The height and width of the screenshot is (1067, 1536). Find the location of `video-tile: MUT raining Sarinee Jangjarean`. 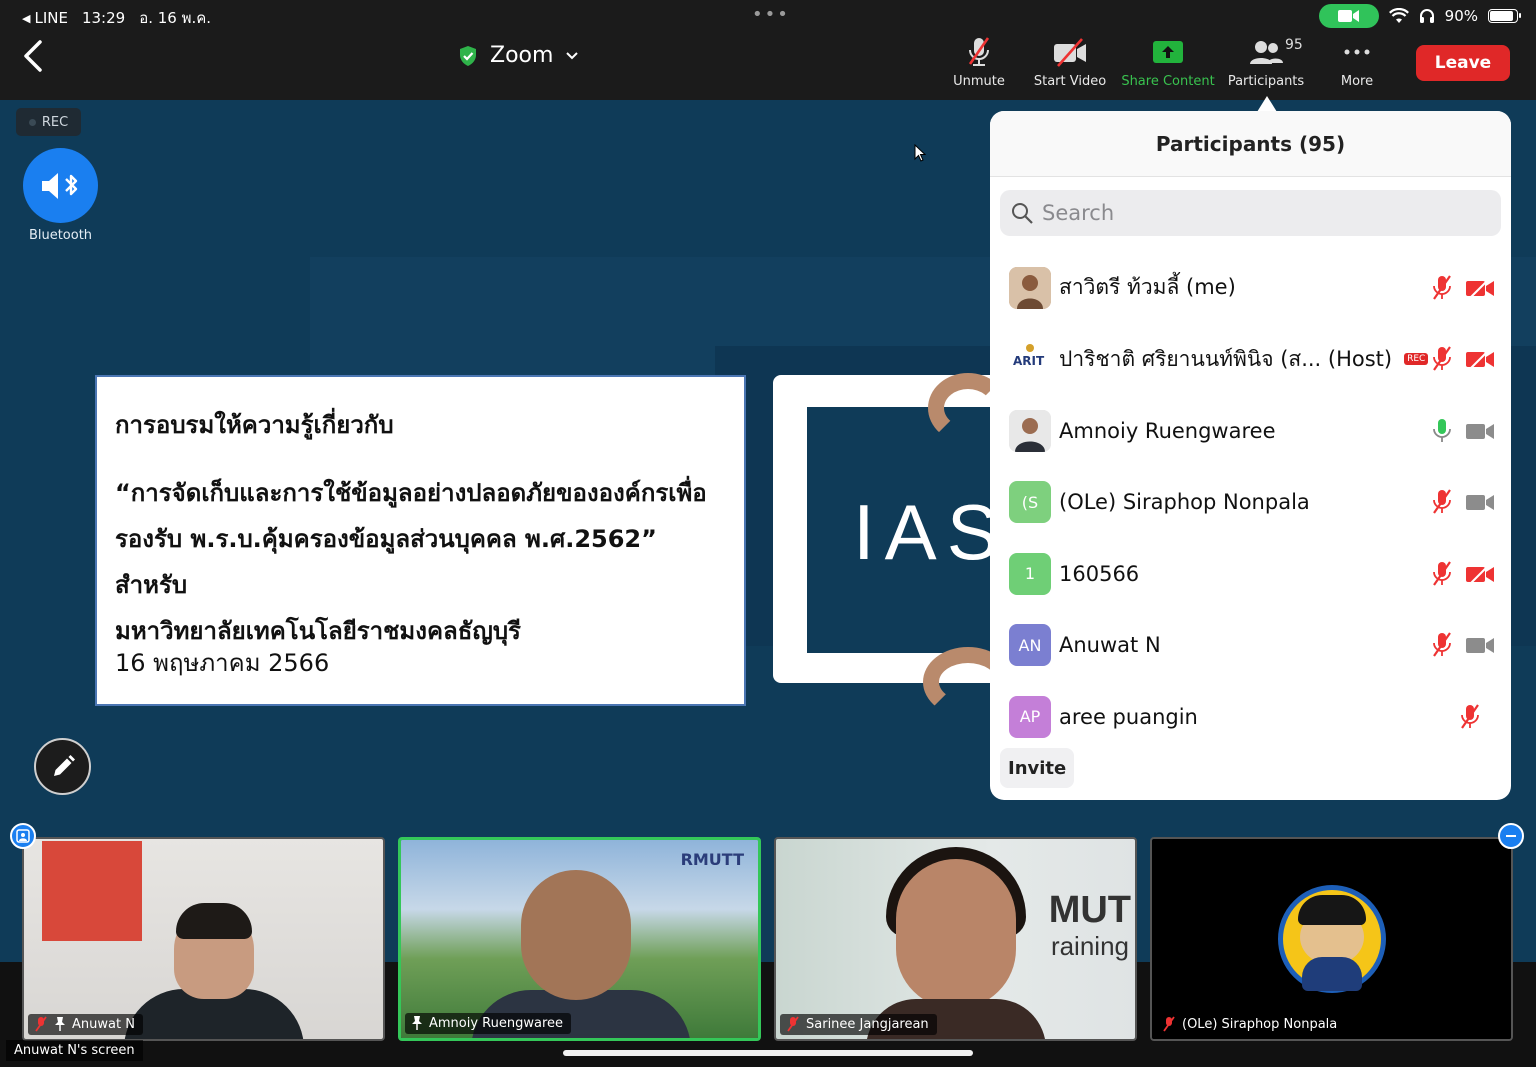

video-tile: MUT raining Sarinee Jangjarean is located at coordinates (955, 939).